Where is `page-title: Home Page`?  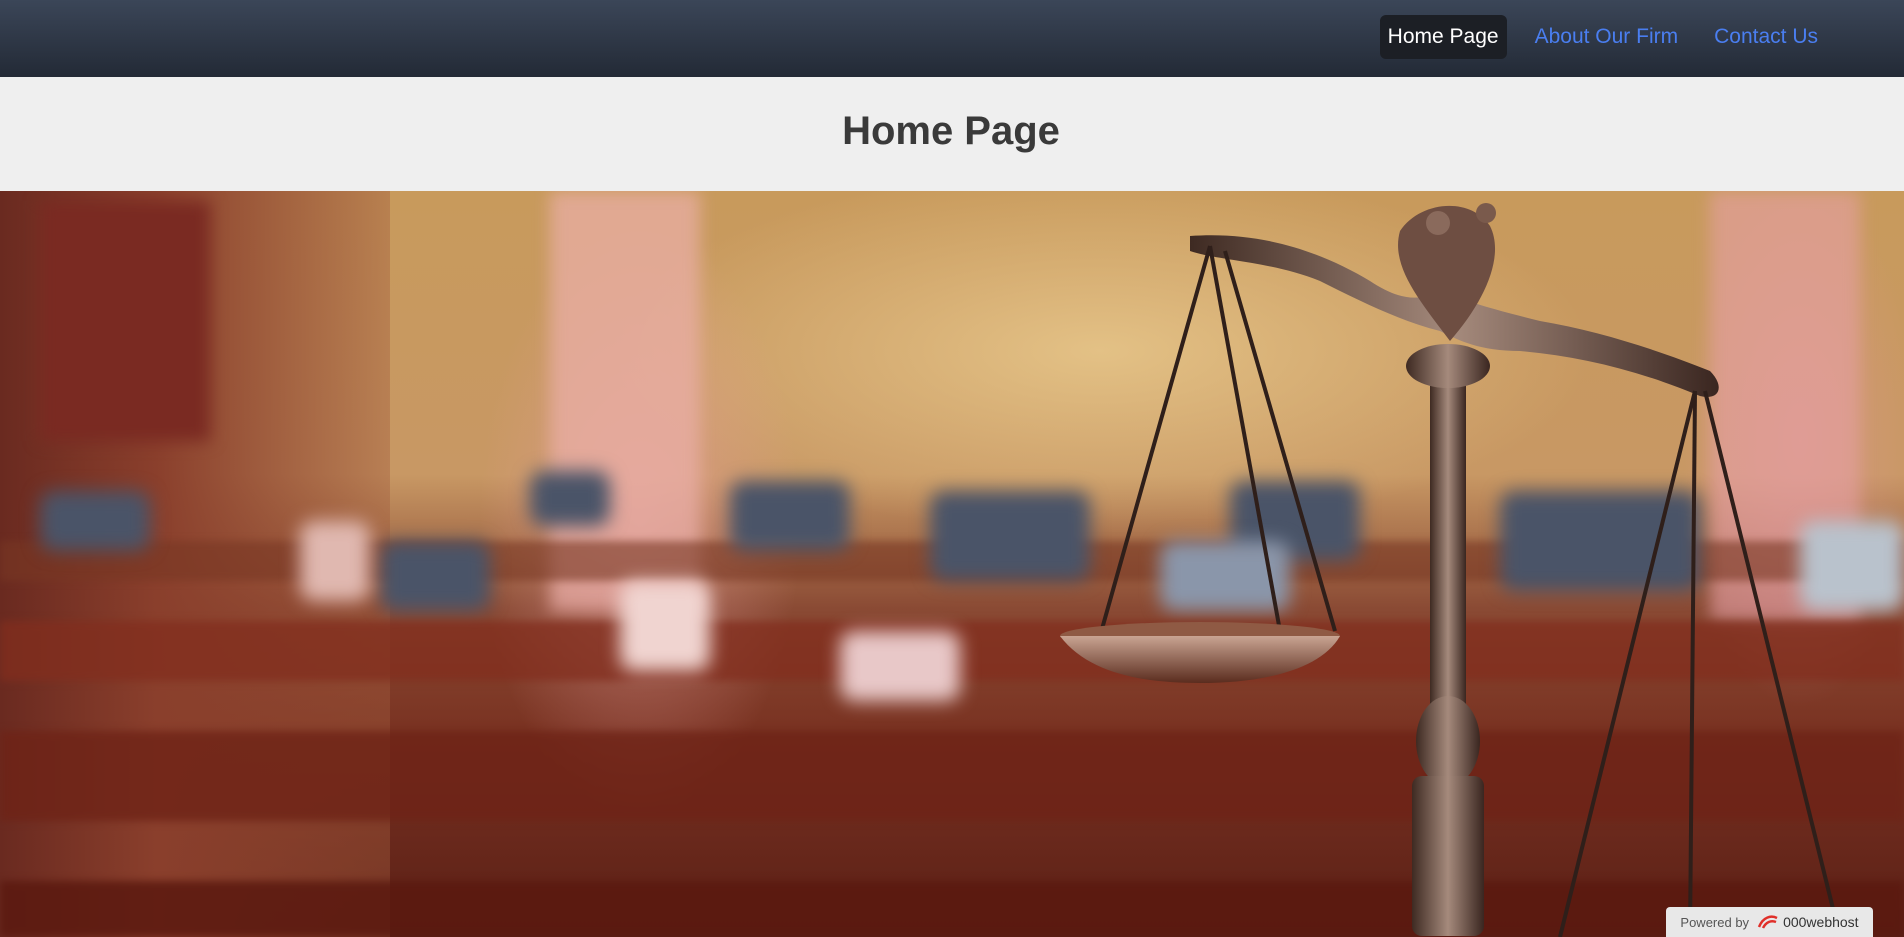 page-title: Home Page is located at coordinates (951, 131).